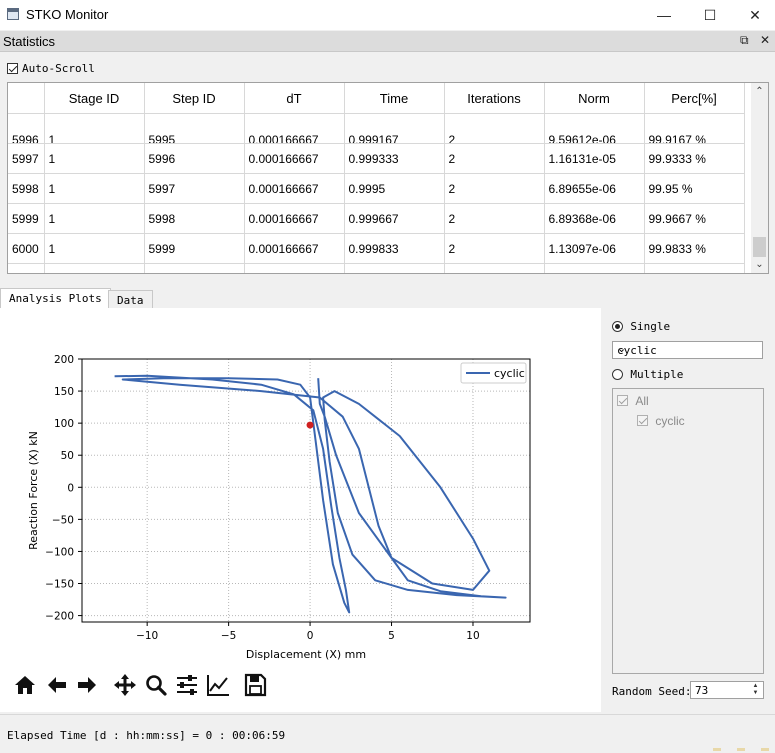 This screenshot has height=753, width=775. What do you see at coordinates (187, 685) in the screenshot?
I see `configure-subplots-icon` at bounding box center [187, 685].